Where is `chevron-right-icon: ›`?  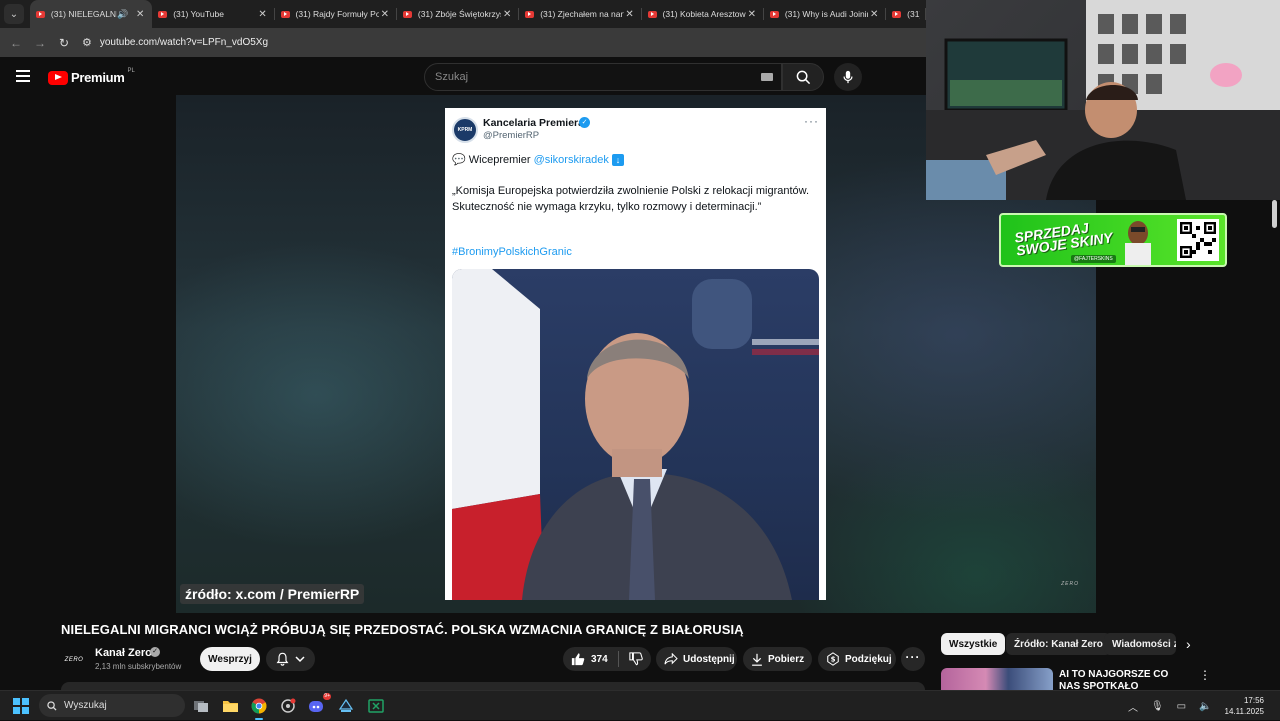 chevron-right-icon: › is located at coordinates (1188, 644).